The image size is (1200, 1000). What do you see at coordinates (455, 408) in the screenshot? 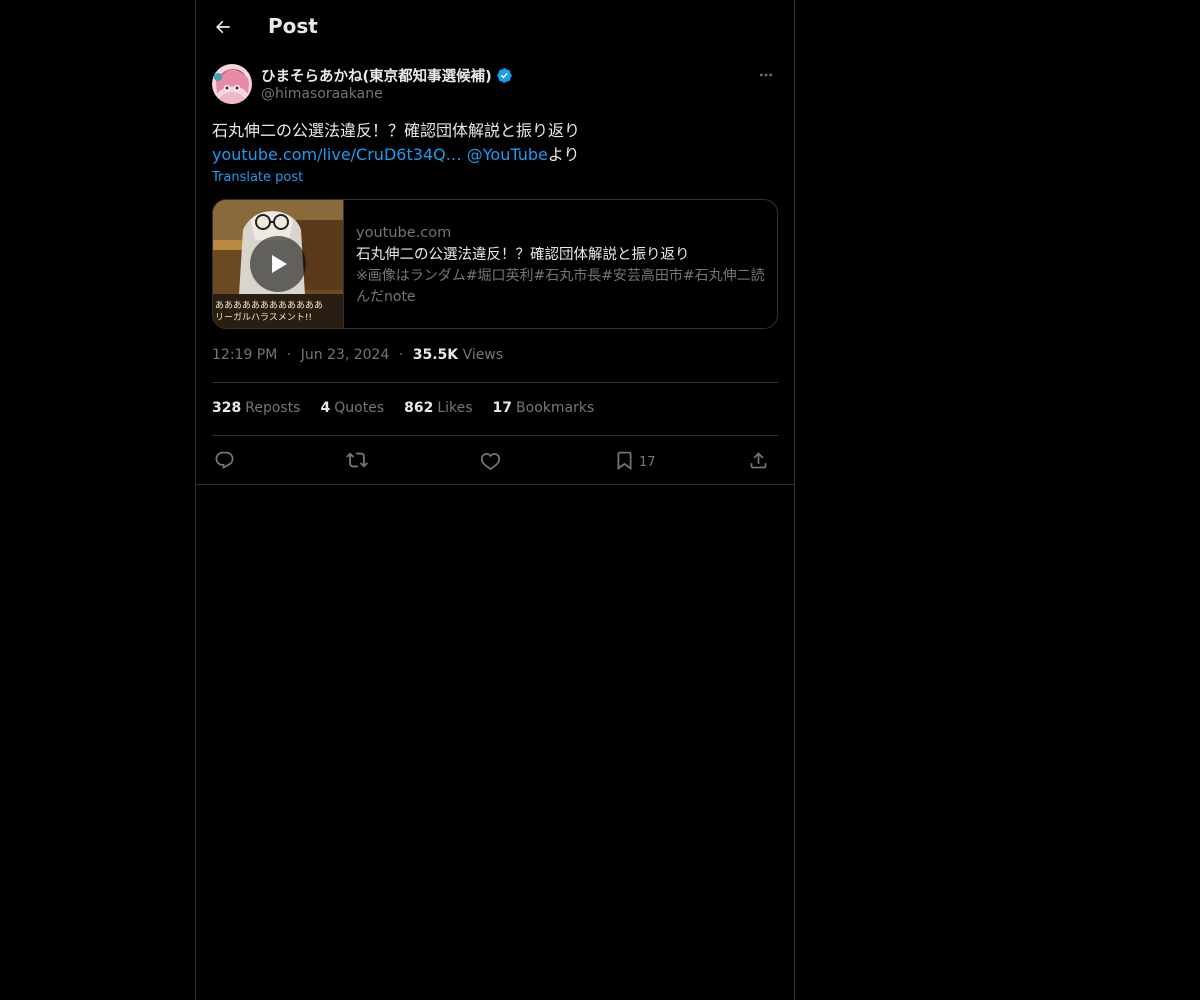
I see `likes-label: Likes` at bounding box center [455, 408].